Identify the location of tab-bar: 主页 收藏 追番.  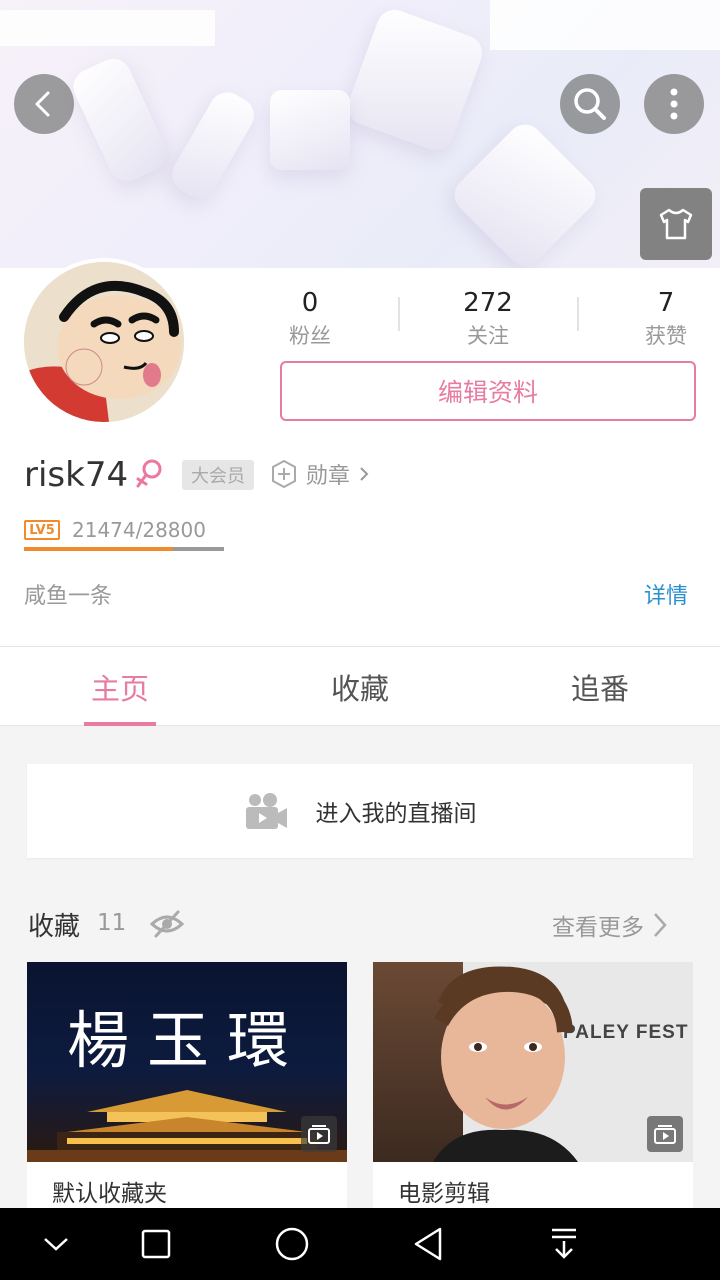
(360, 686).